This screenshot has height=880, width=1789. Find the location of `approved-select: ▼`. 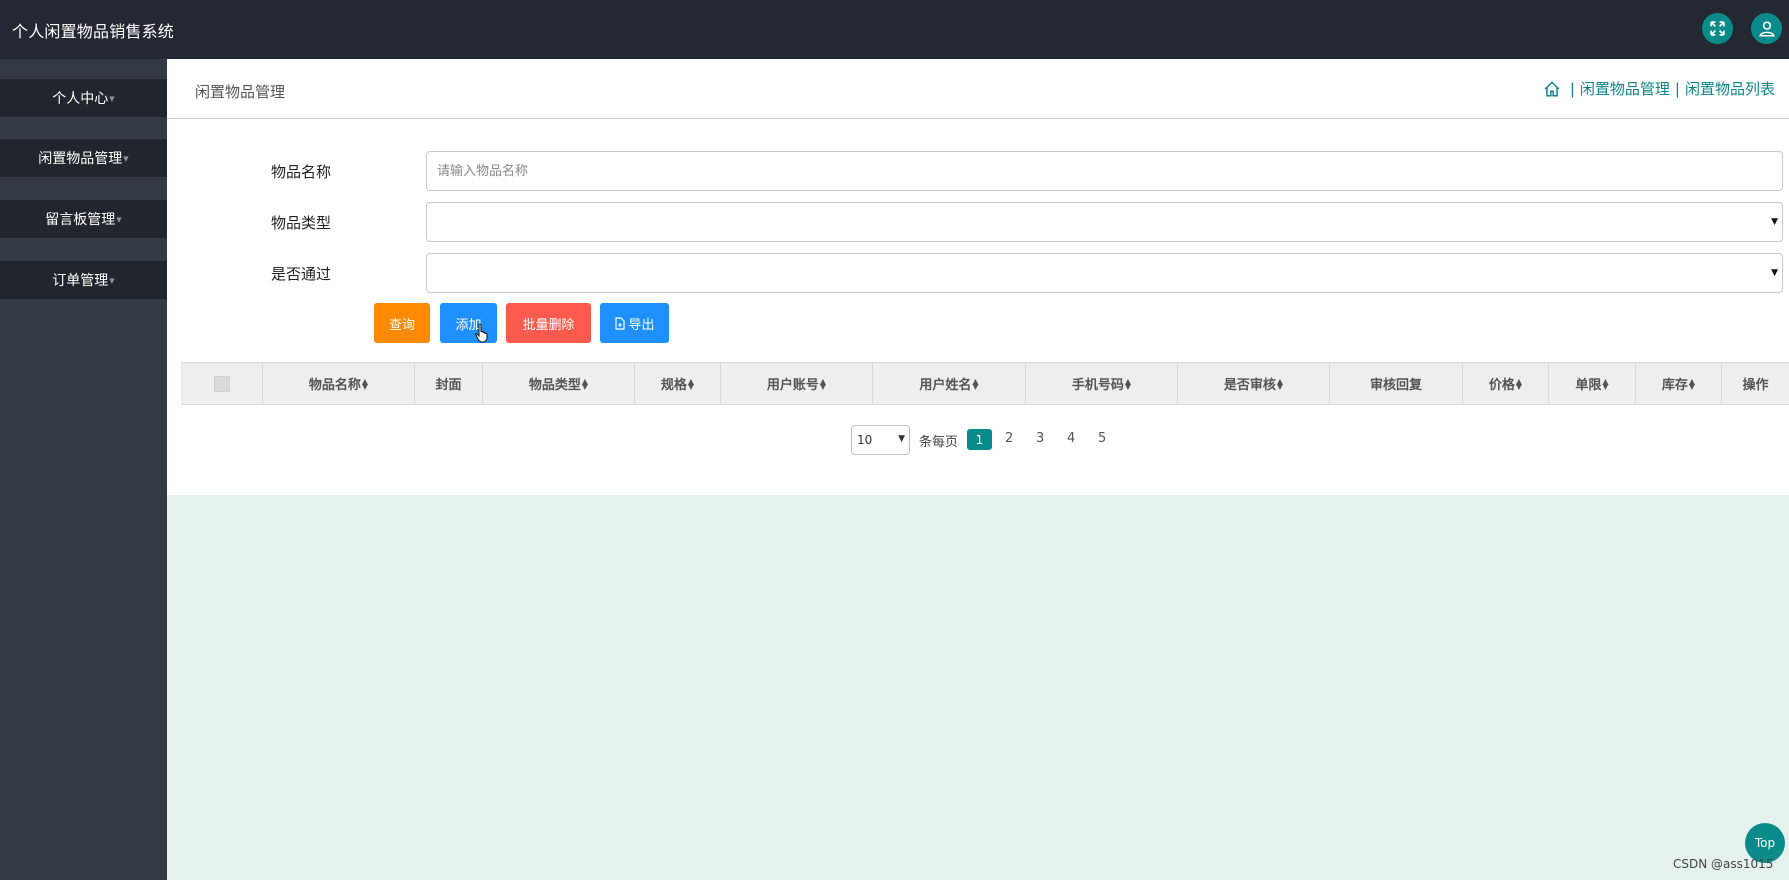

approved-select: ▼ is located at coordinates (1104, 273).